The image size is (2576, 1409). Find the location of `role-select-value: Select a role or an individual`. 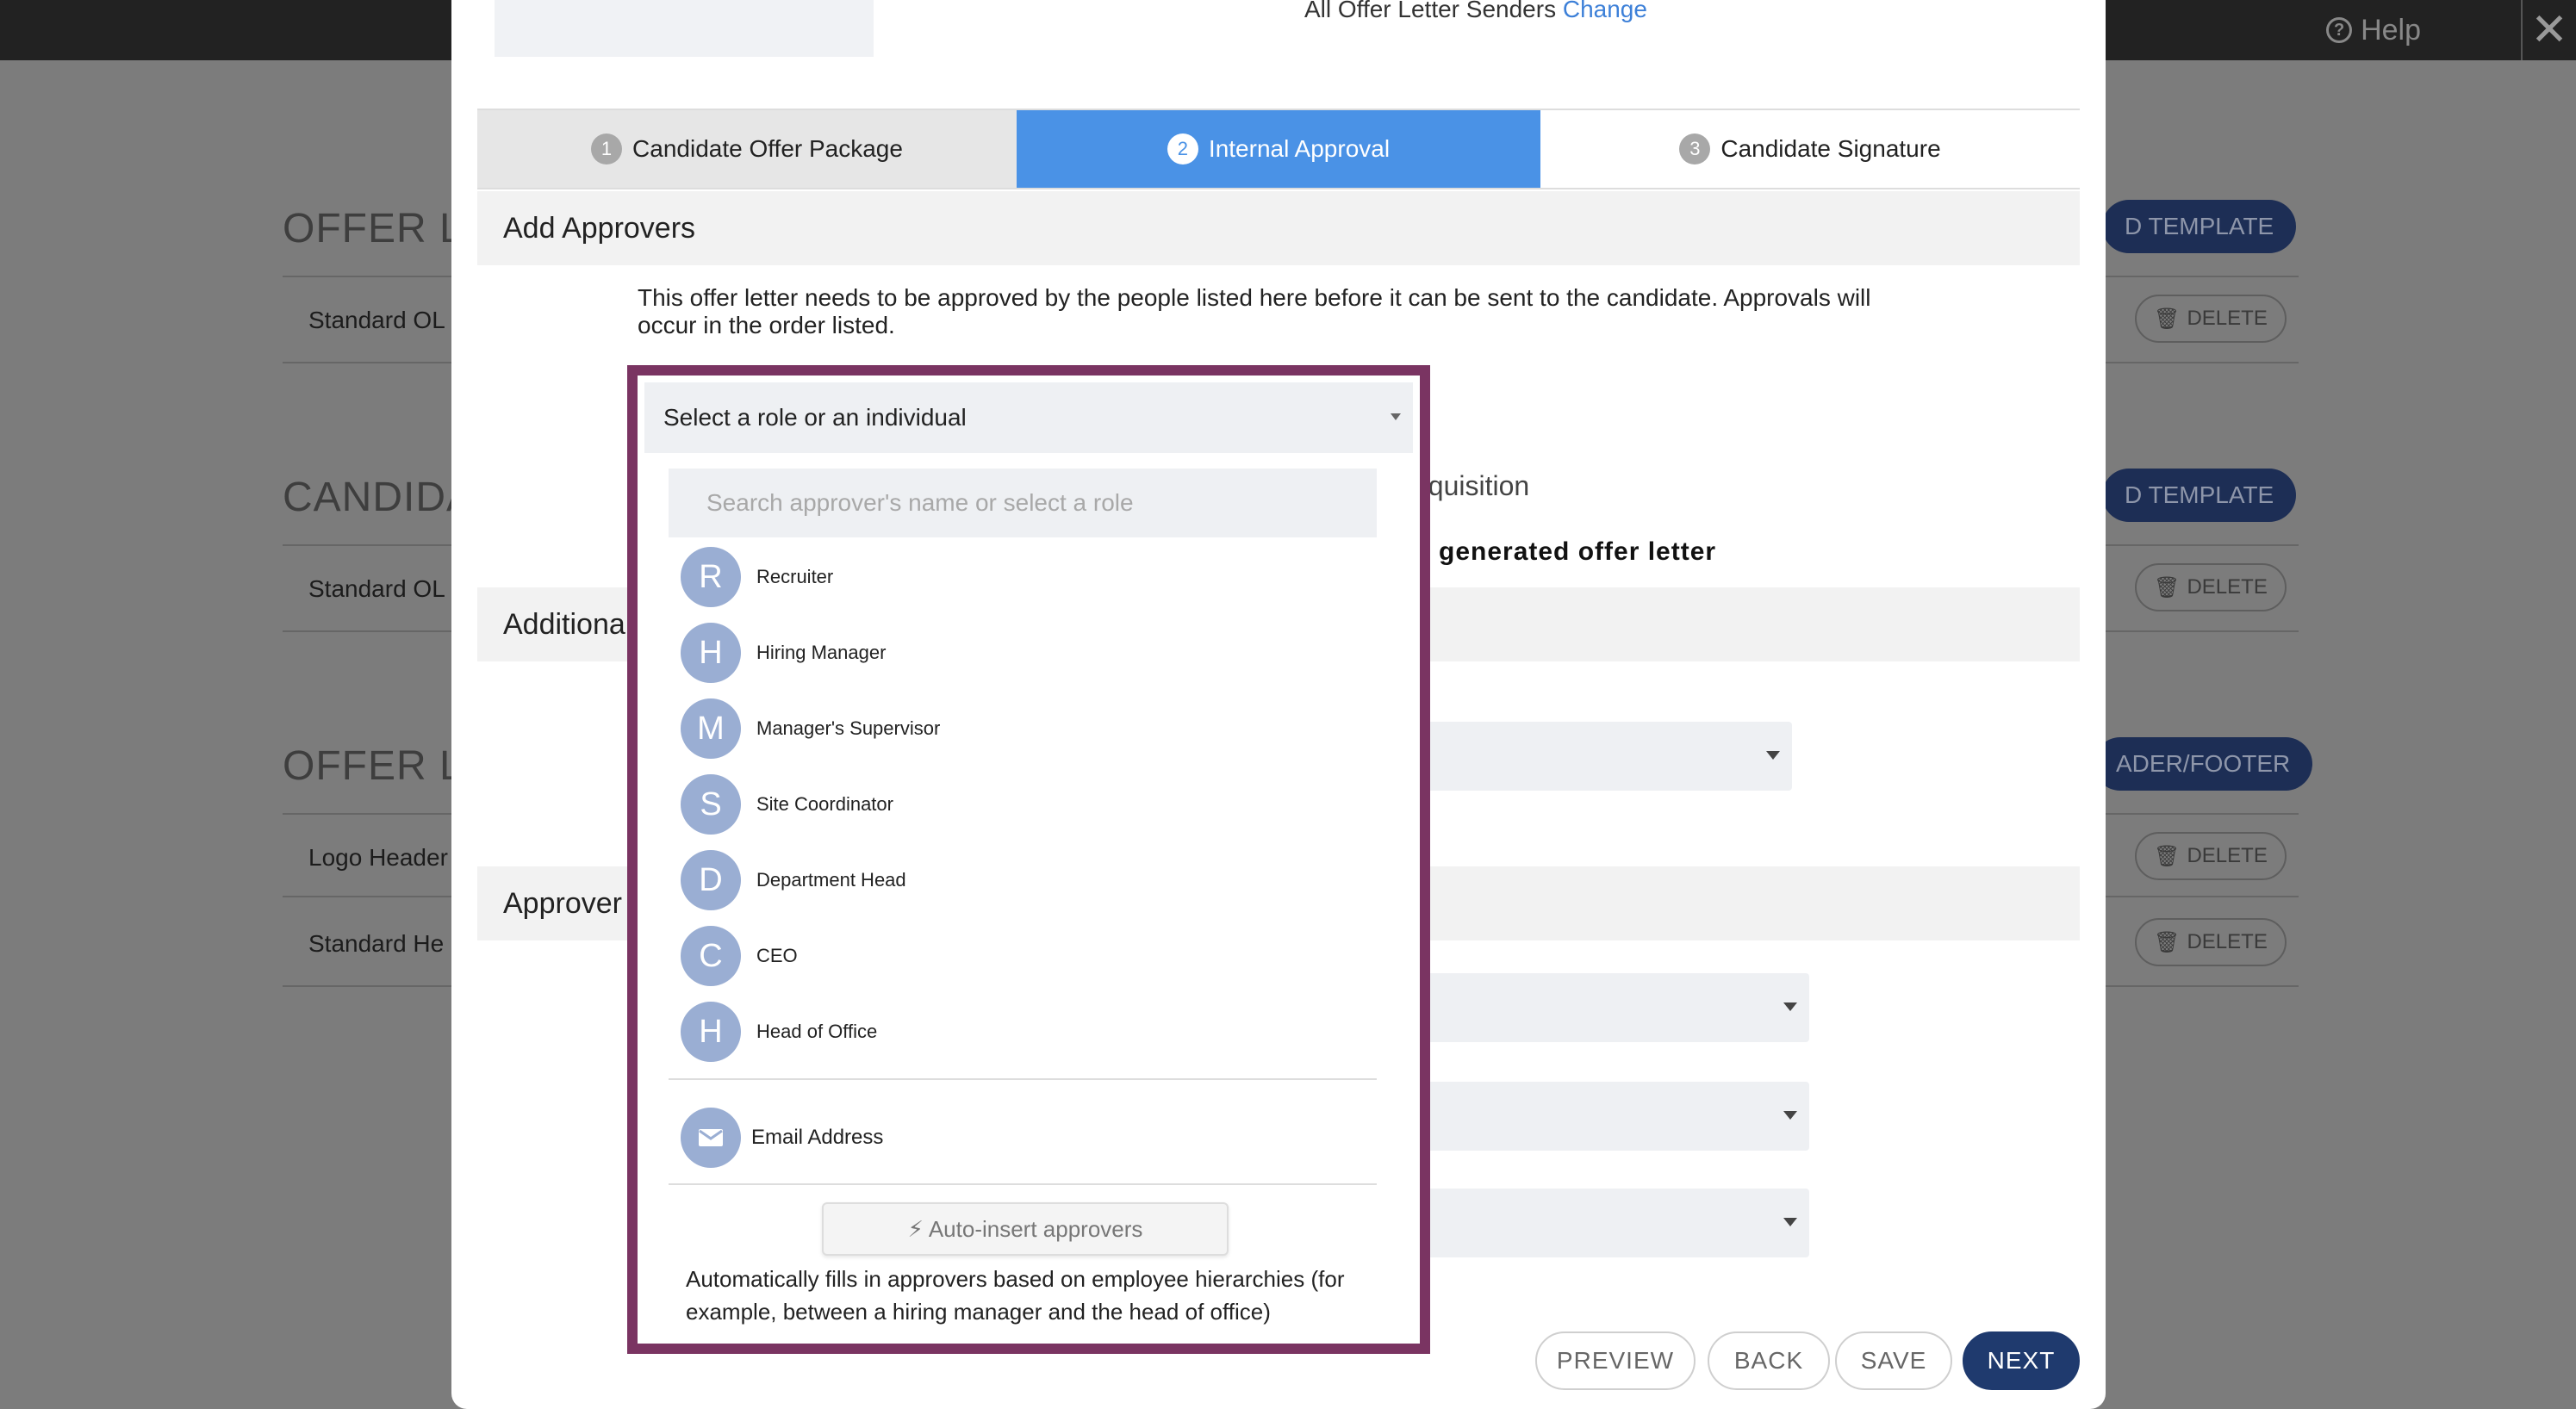

role-select-value: Select a role or an individual is located at coordinates (815, 417).